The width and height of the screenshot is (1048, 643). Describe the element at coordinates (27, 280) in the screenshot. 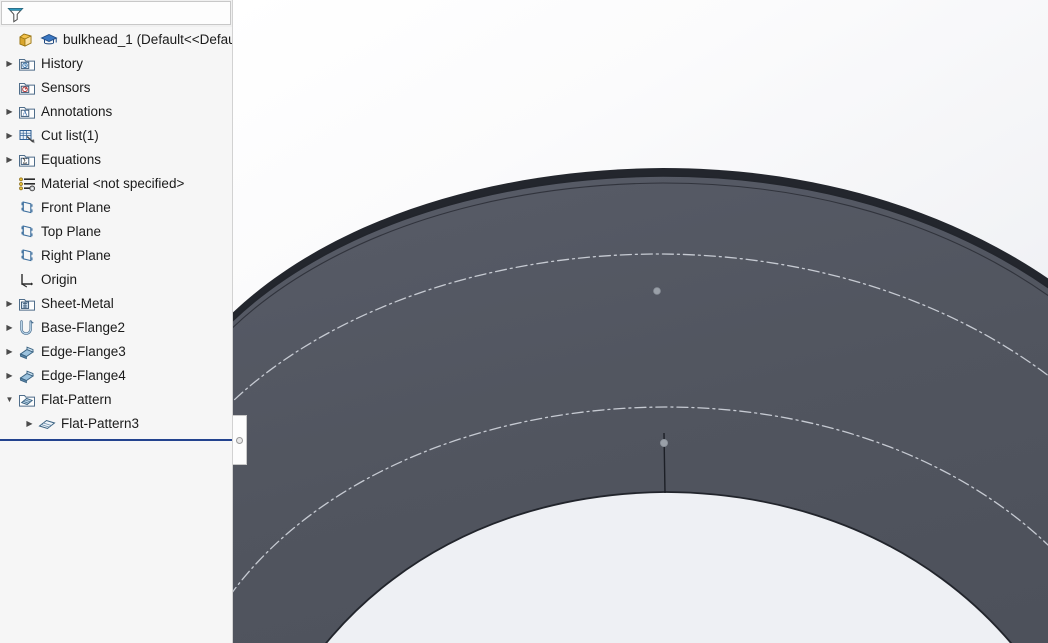

I see `origin-icon` at that location.